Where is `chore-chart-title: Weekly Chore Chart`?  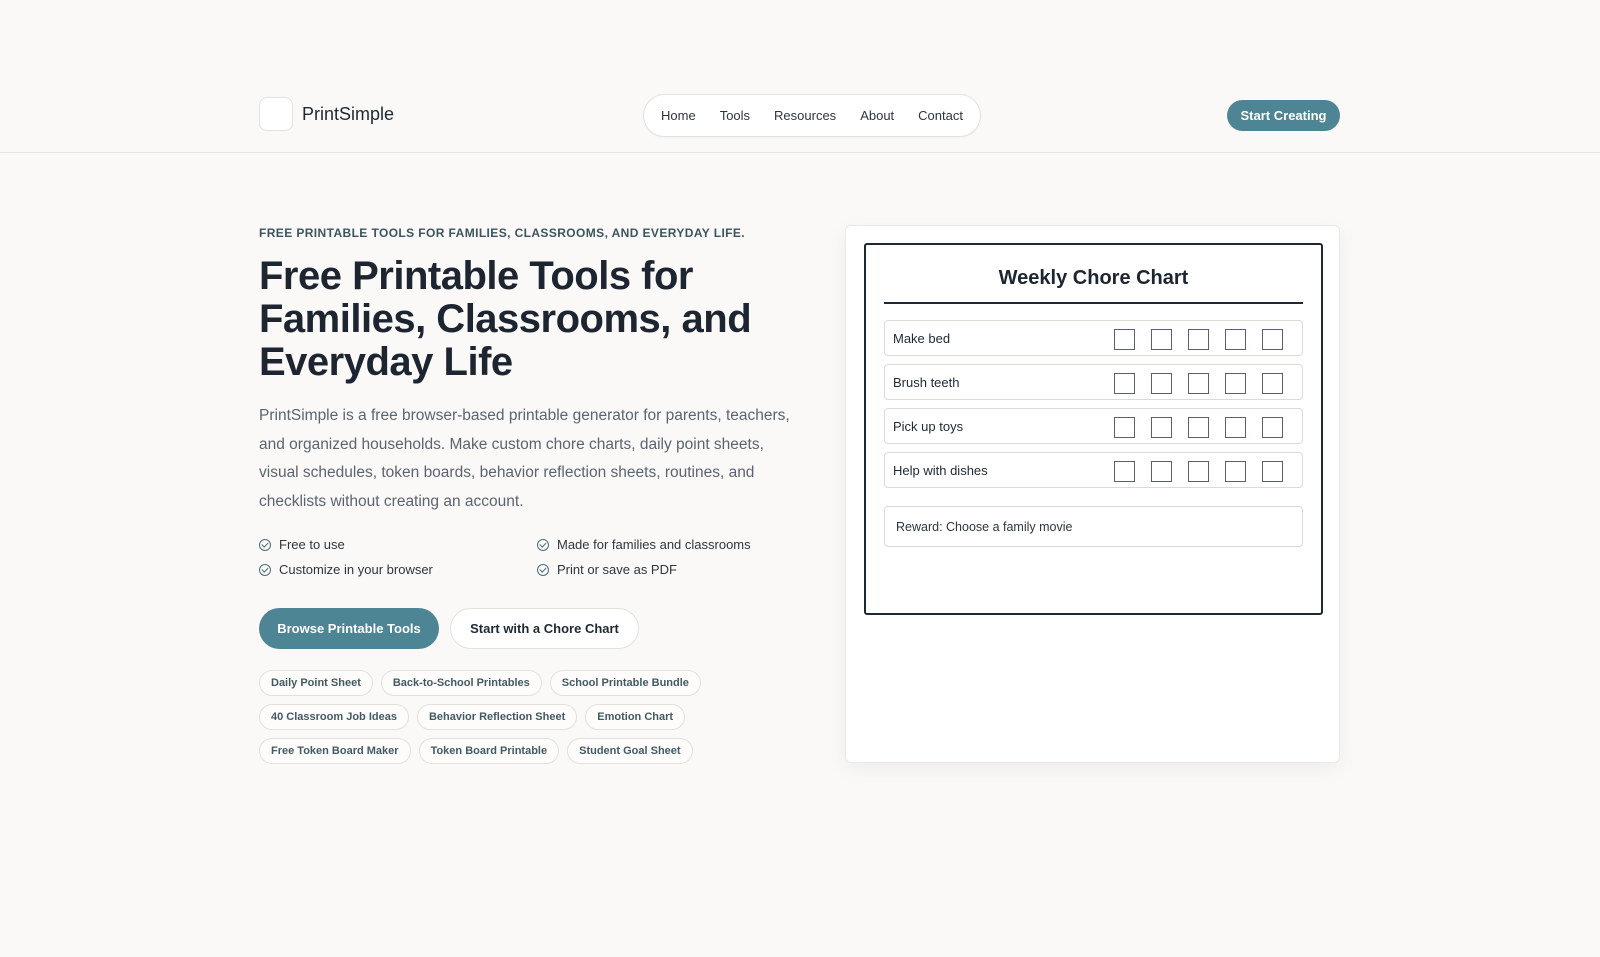
chore-chart-title: Weekly Chore Chart is located at coordinates (1093, 278).